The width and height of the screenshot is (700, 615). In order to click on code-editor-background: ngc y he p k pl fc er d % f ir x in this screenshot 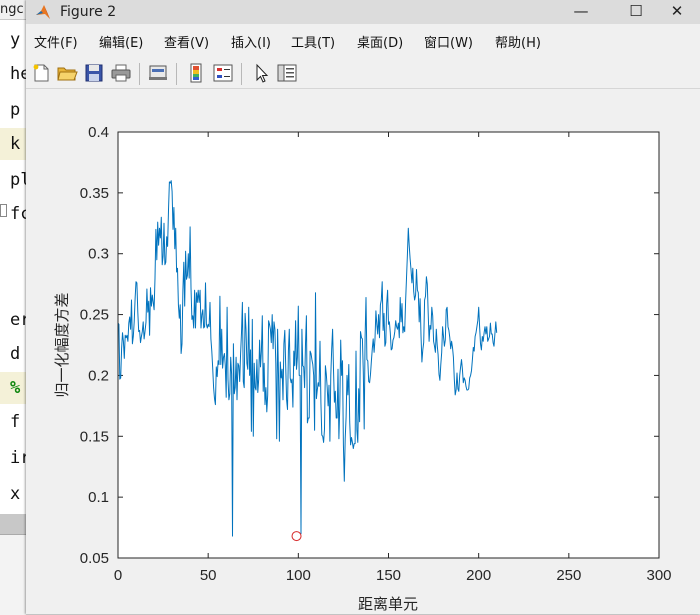, I will do `click(13, 307)`.